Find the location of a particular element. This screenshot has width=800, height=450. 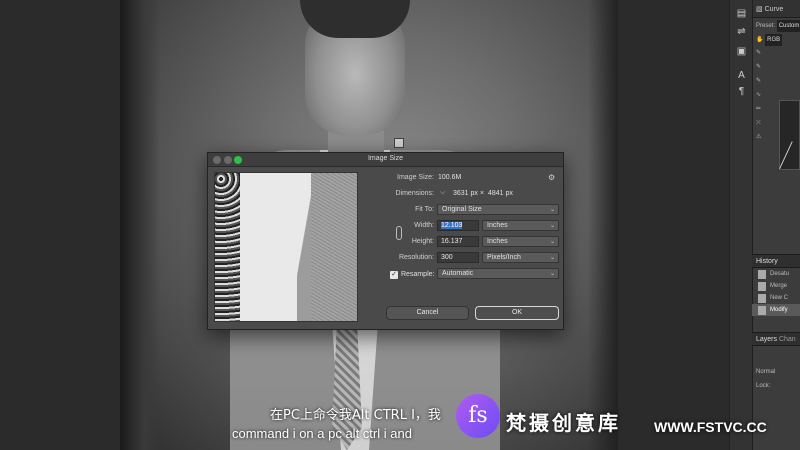

dialog-title: Image Size is located at coordinates (385, 158).